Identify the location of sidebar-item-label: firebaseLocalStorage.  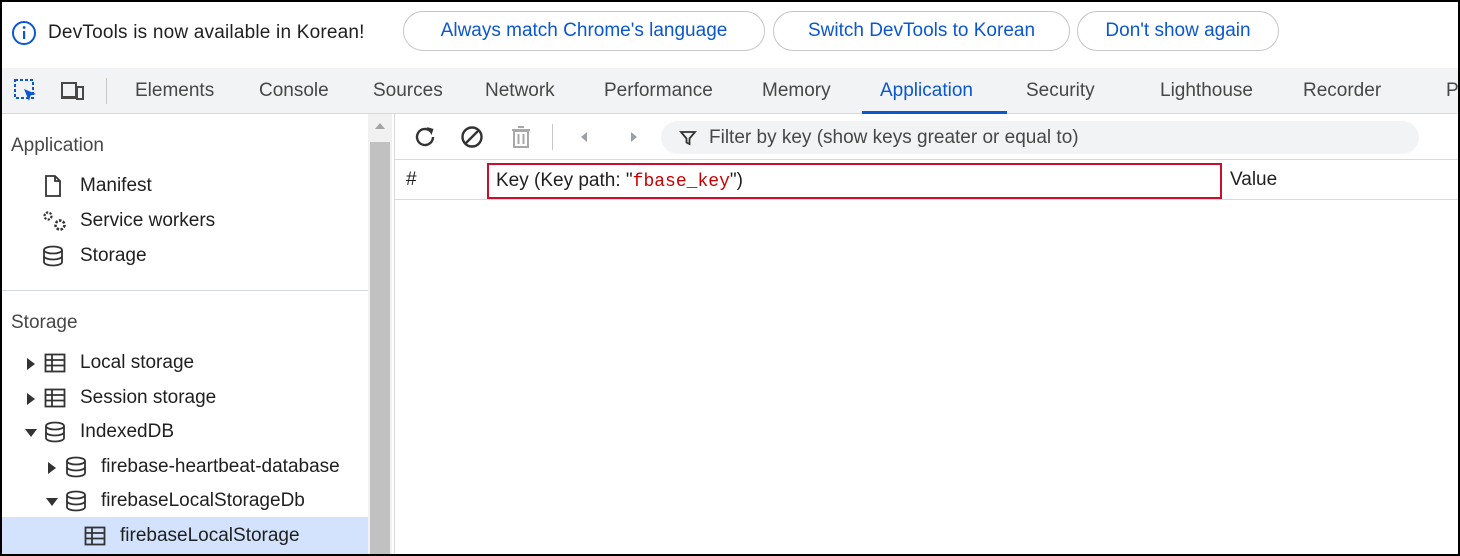
(210, 535).